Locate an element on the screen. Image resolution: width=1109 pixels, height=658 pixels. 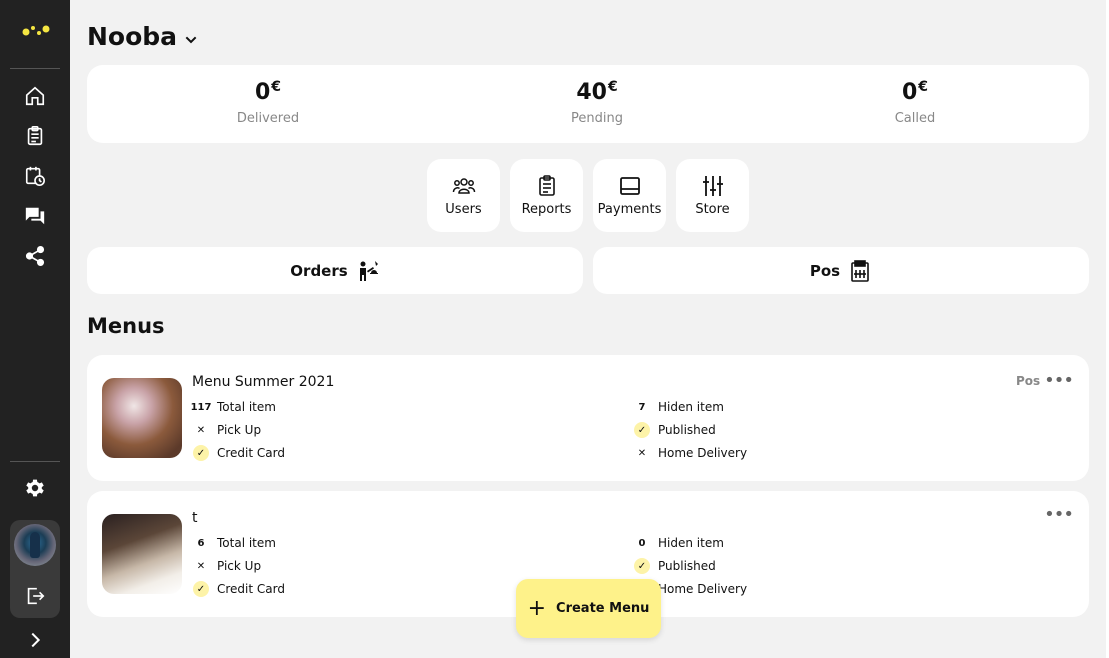
store-button: Store is located at coordinates (712, 195).